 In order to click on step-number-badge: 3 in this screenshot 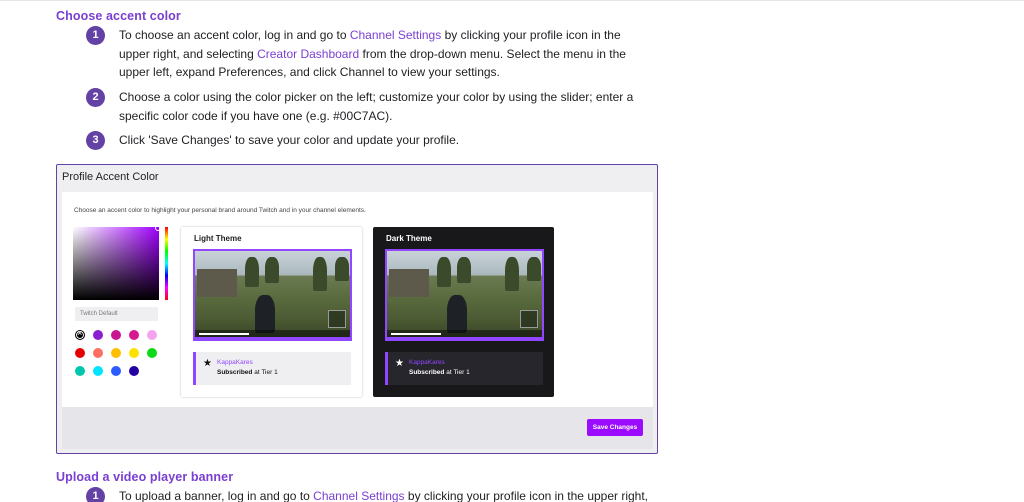, I will do `click(95, 140)`.